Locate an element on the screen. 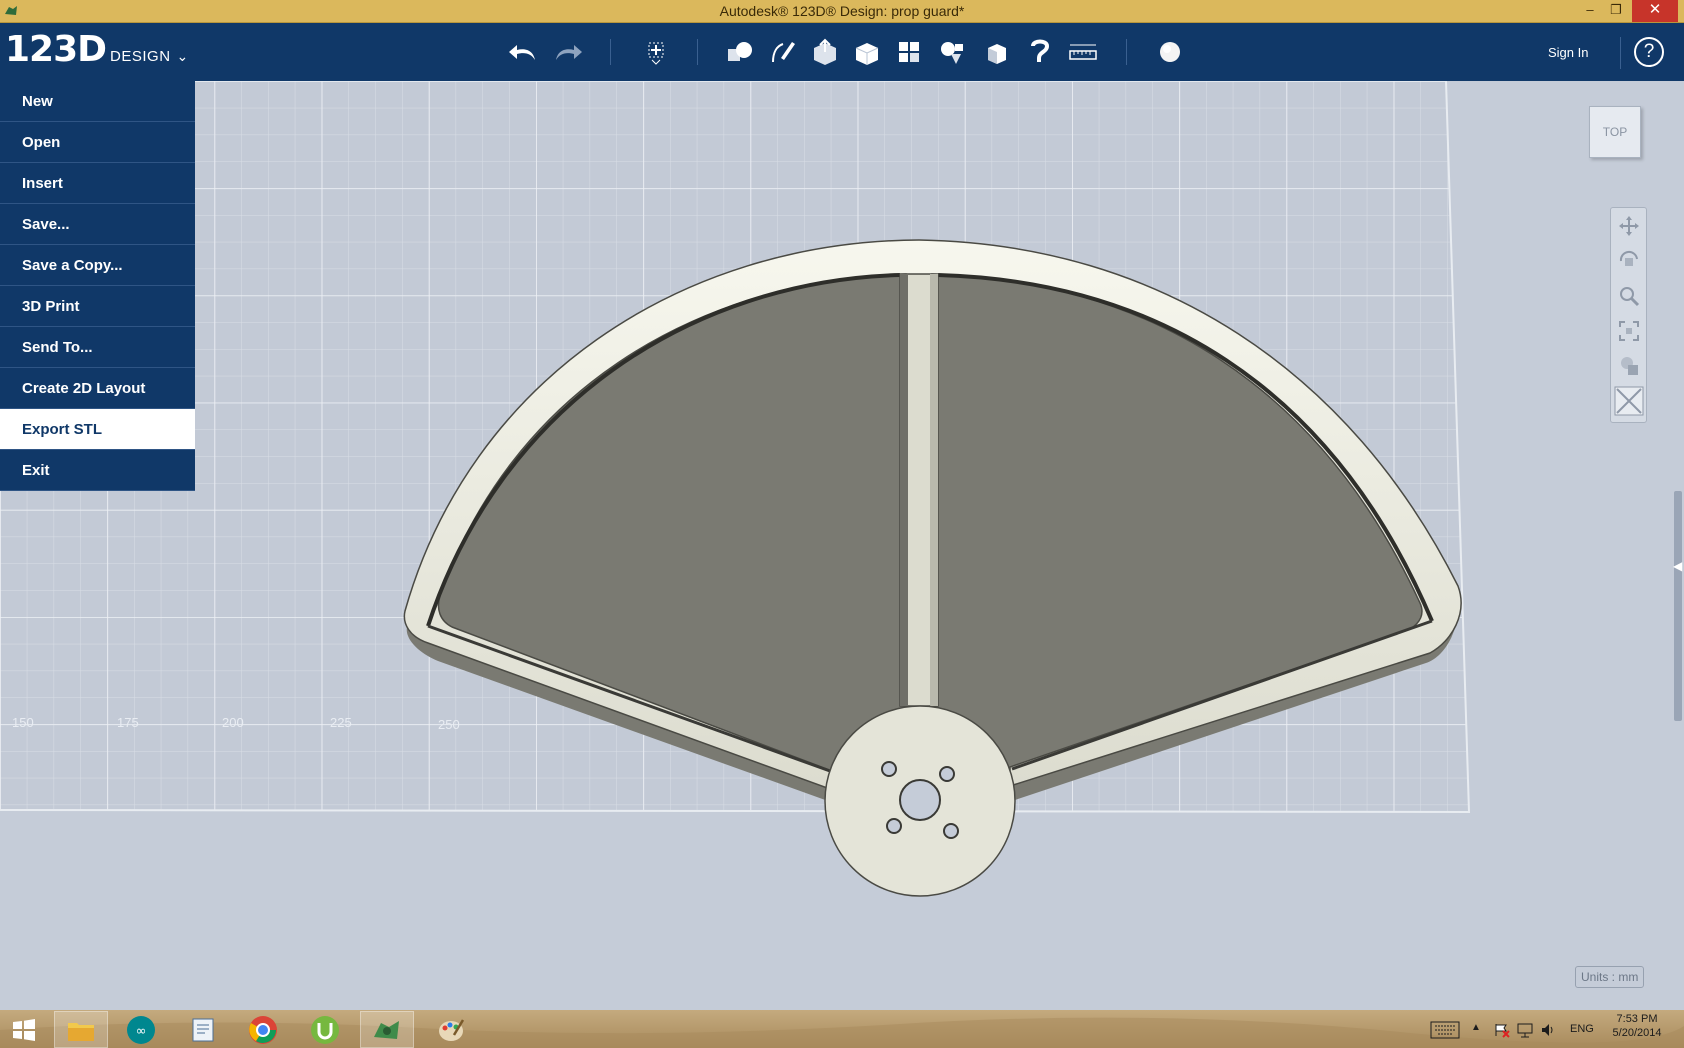 This screenshot has width=1684, height=1048. grid-label: 175 is located at coordinates (128, 722).